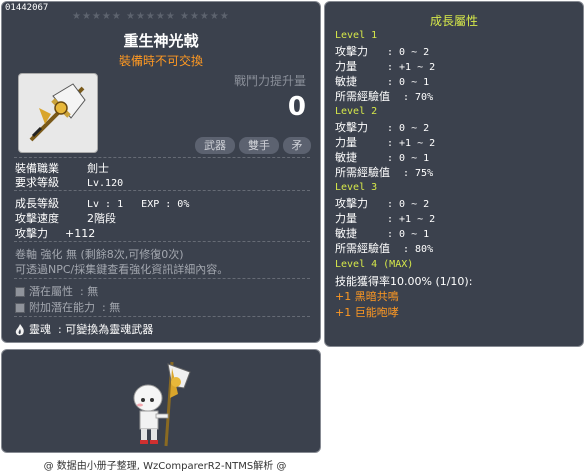 The image size is (585, 472). What do you see at coordinates (51, 291) in the screenshot?
I see `potential-label: 潛在屬性` at bounding box center [51, 291].